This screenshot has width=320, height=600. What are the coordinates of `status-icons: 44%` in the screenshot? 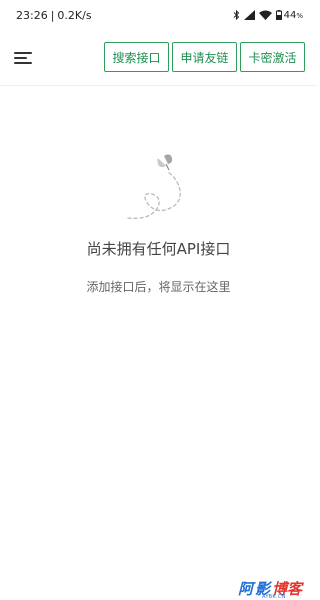 It's located at (268, 15).